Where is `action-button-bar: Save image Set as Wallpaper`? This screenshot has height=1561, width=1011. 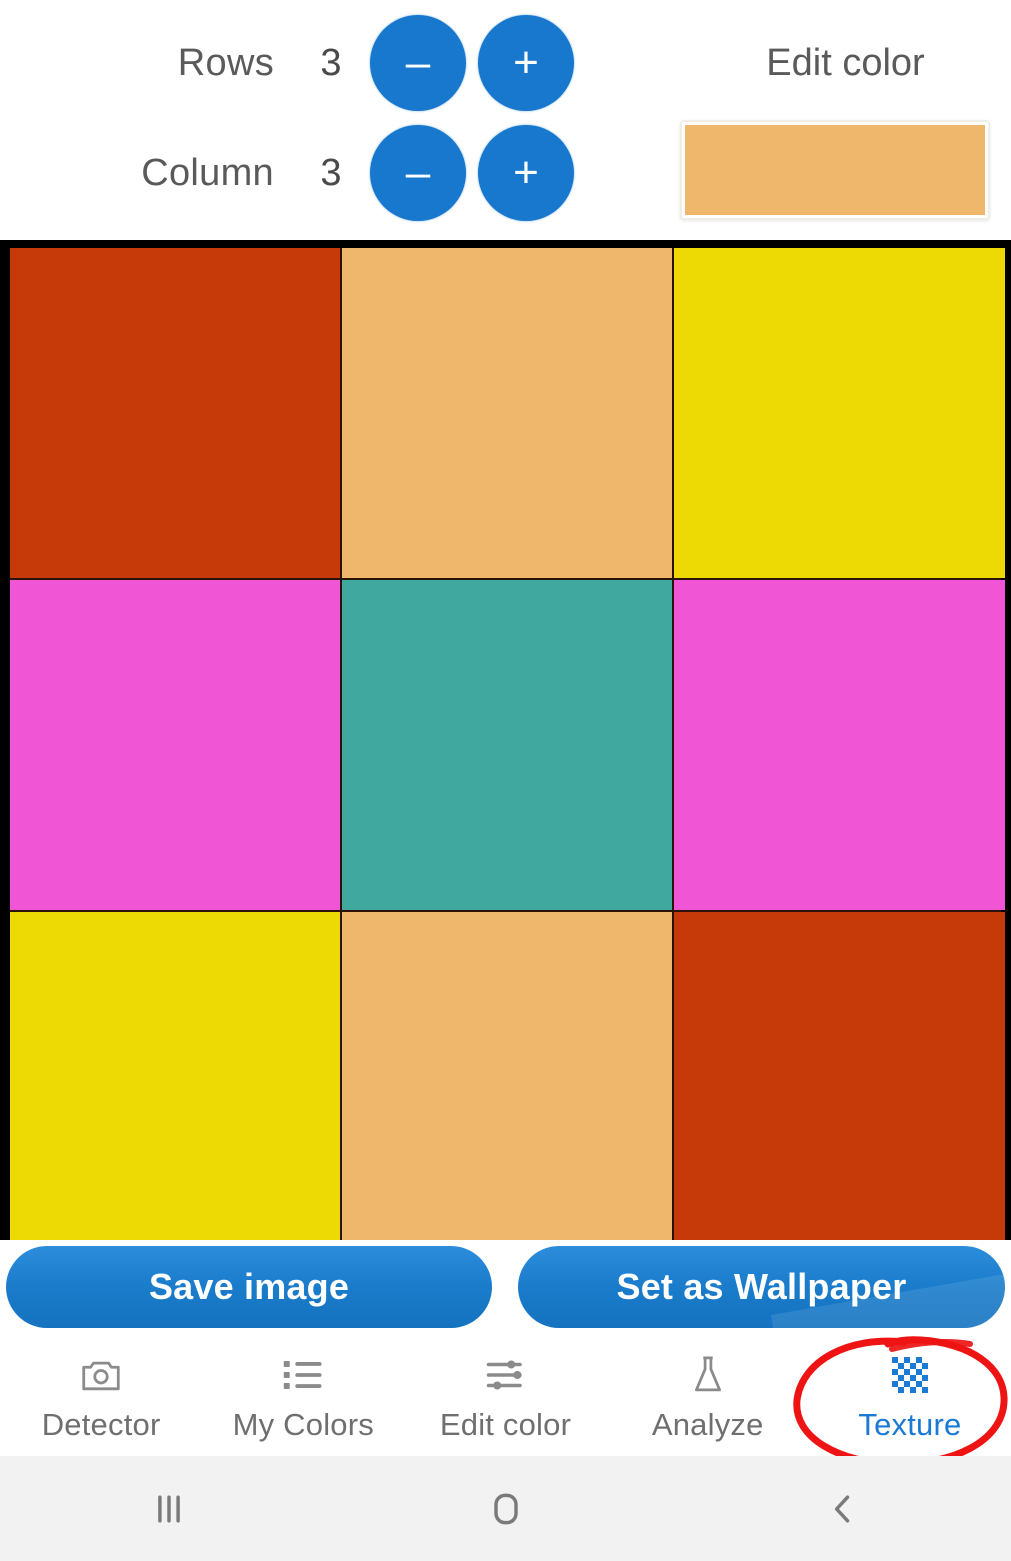 action-button-bar: Save image Set as Wallpaper is located at coordinates (505, 1290).